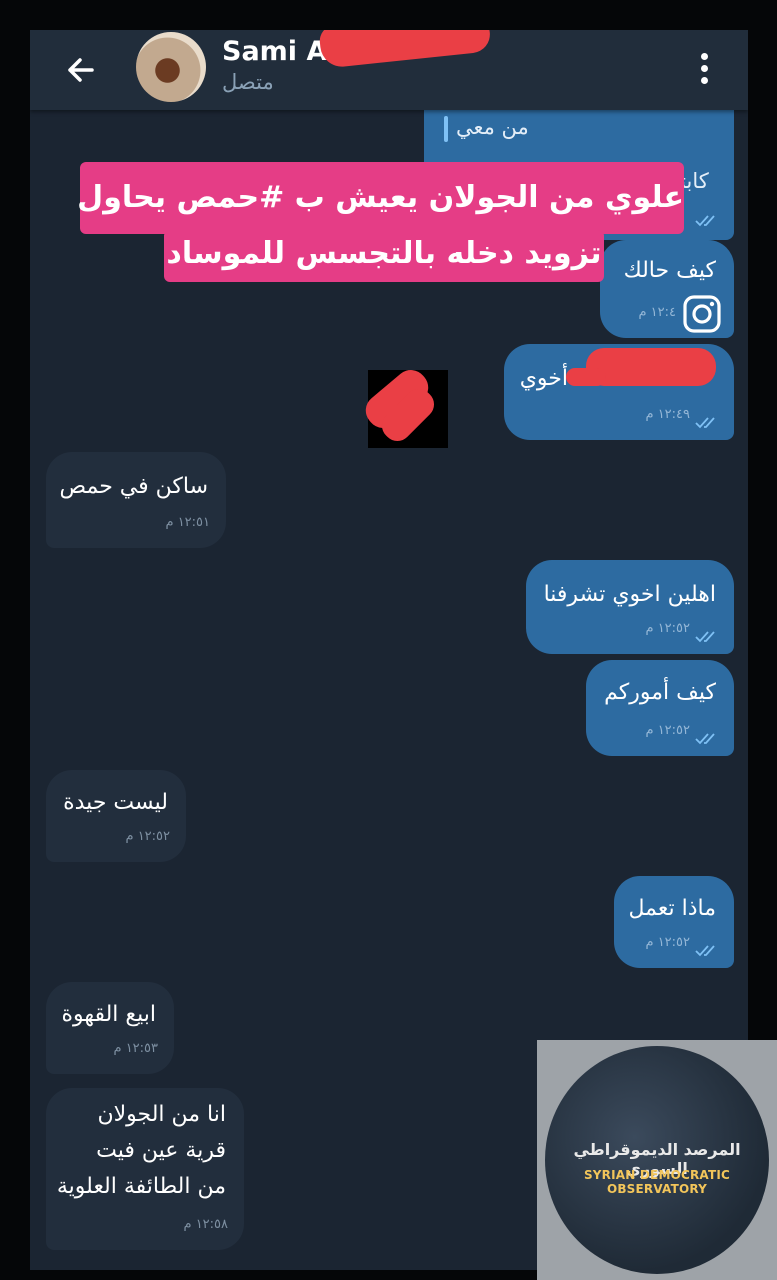 This screenshot has height=1280, width=777. Describe the element at coordinates (668, 414) in the screenshot. I see `message-time: ١٢:٤٩ م` at that location.